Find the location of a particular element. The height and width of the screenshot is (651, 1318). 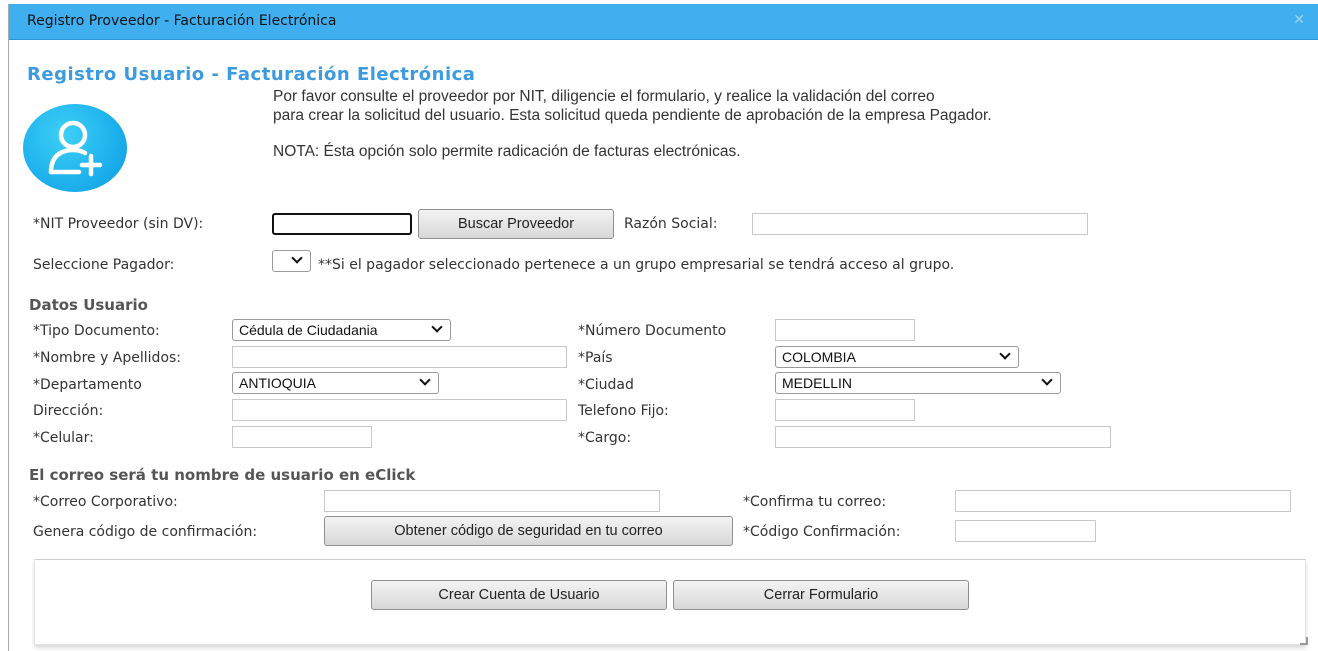

pais-value: COLOMBIA is located at coordinates (819, 357).